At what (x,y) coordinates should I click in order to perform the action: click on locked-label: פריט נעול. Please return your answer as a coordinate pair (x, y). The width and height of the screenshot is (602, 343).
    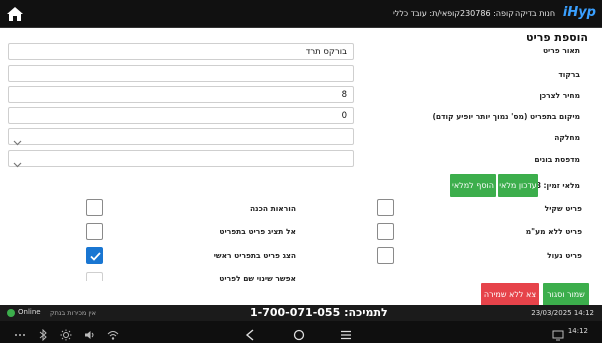
    Looking at the image, I should click on (564, 255).